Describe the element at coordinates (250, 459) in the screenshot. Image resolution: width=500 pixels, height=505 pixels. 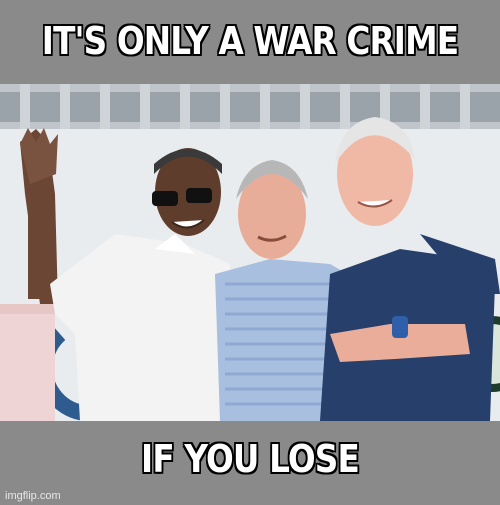
I see `bottom-caption: IF YOU LOSE` at that location.